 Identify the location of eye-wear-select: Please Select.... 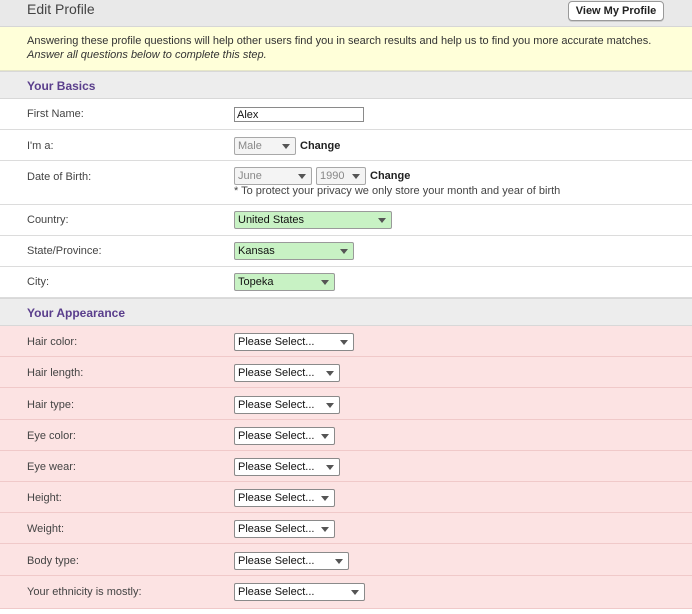
(287, 467).